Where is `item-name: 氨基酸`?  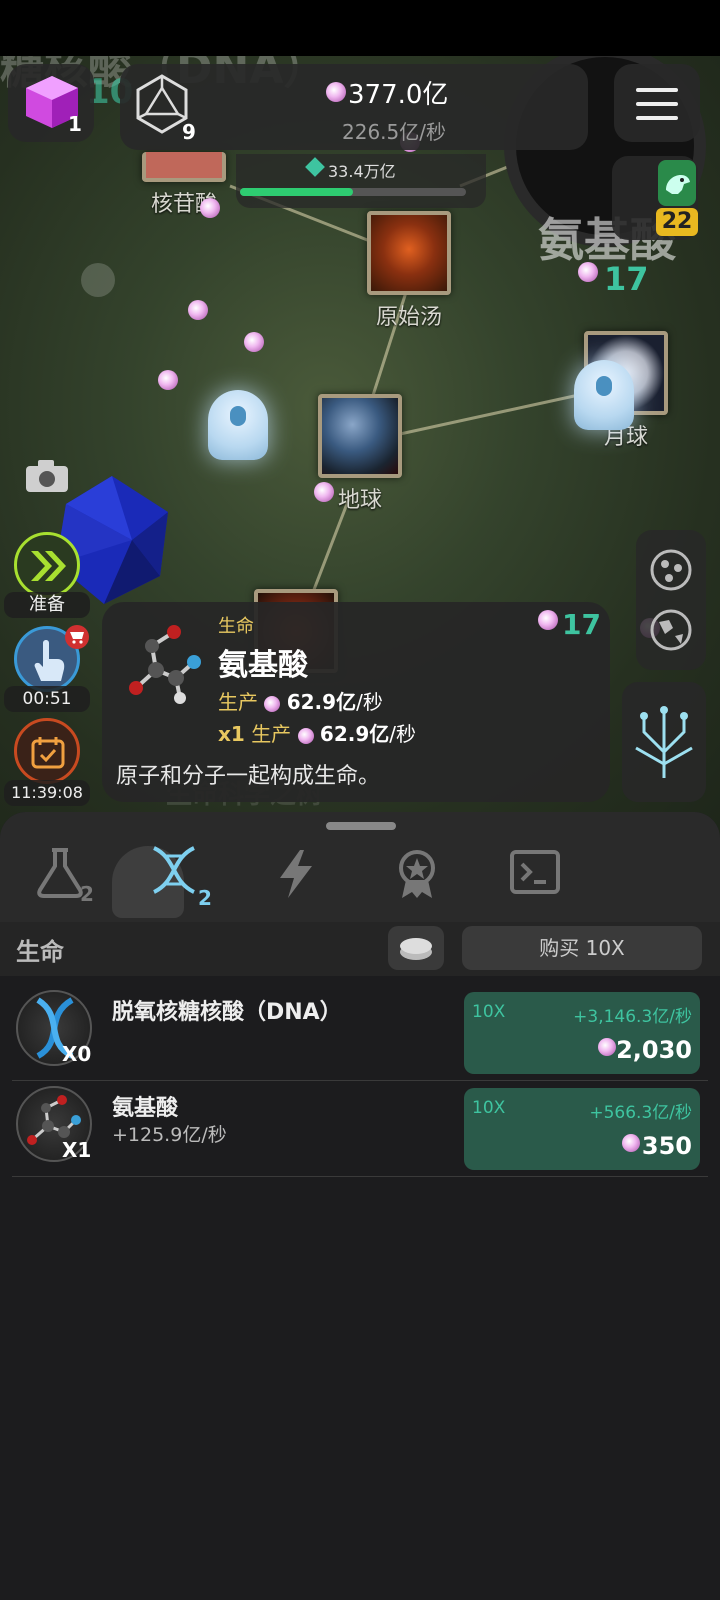 item-name: 氨基酸 is located at coordinates (145, 1108).